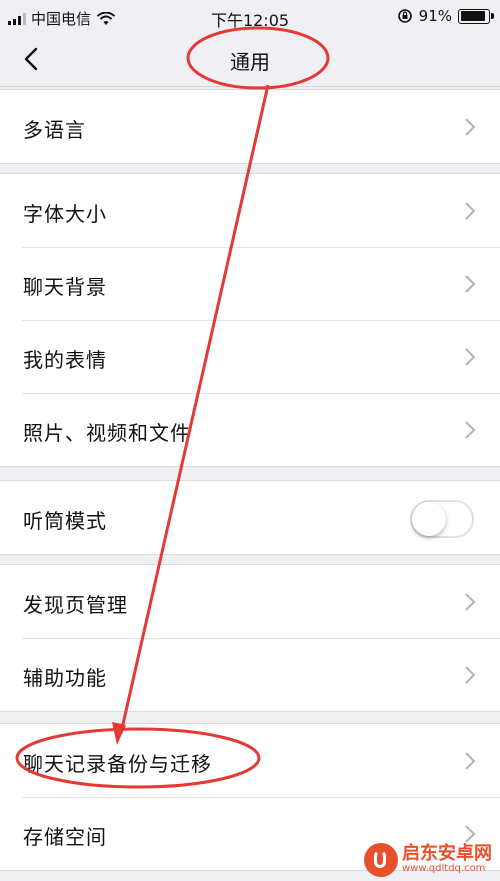 The image size is (500, 881). Describe the element at coordinates (435, 16) in the screenshot. I see `battery-percent: 91%` at that location.